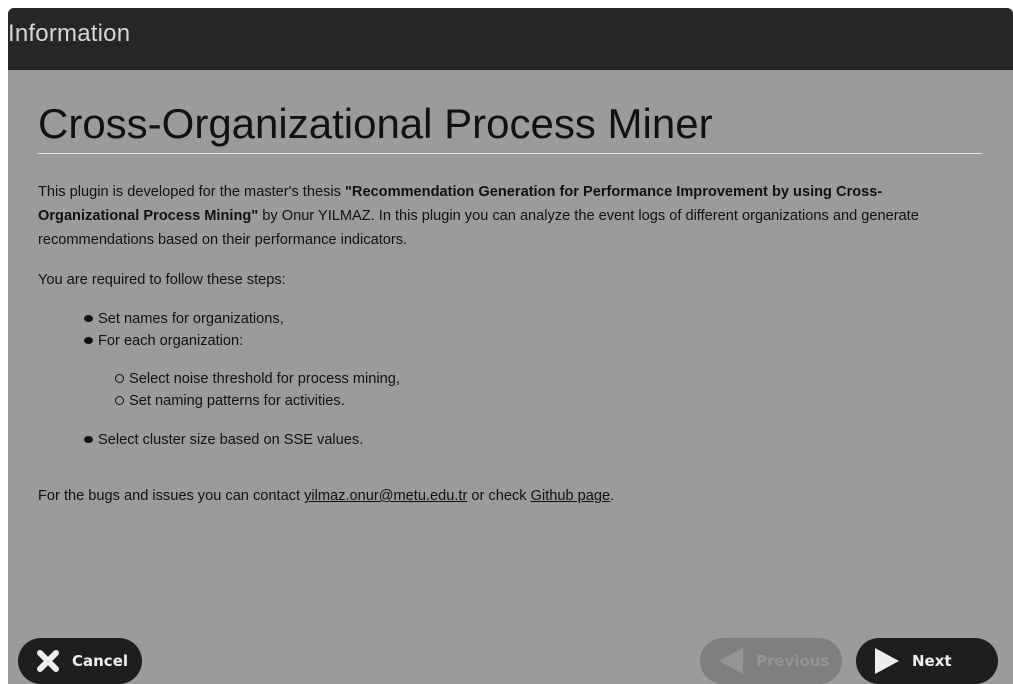 The height and width of the screenshot is (684, 1013). I want to click on list-item: For each organization:, so click(163, 341).